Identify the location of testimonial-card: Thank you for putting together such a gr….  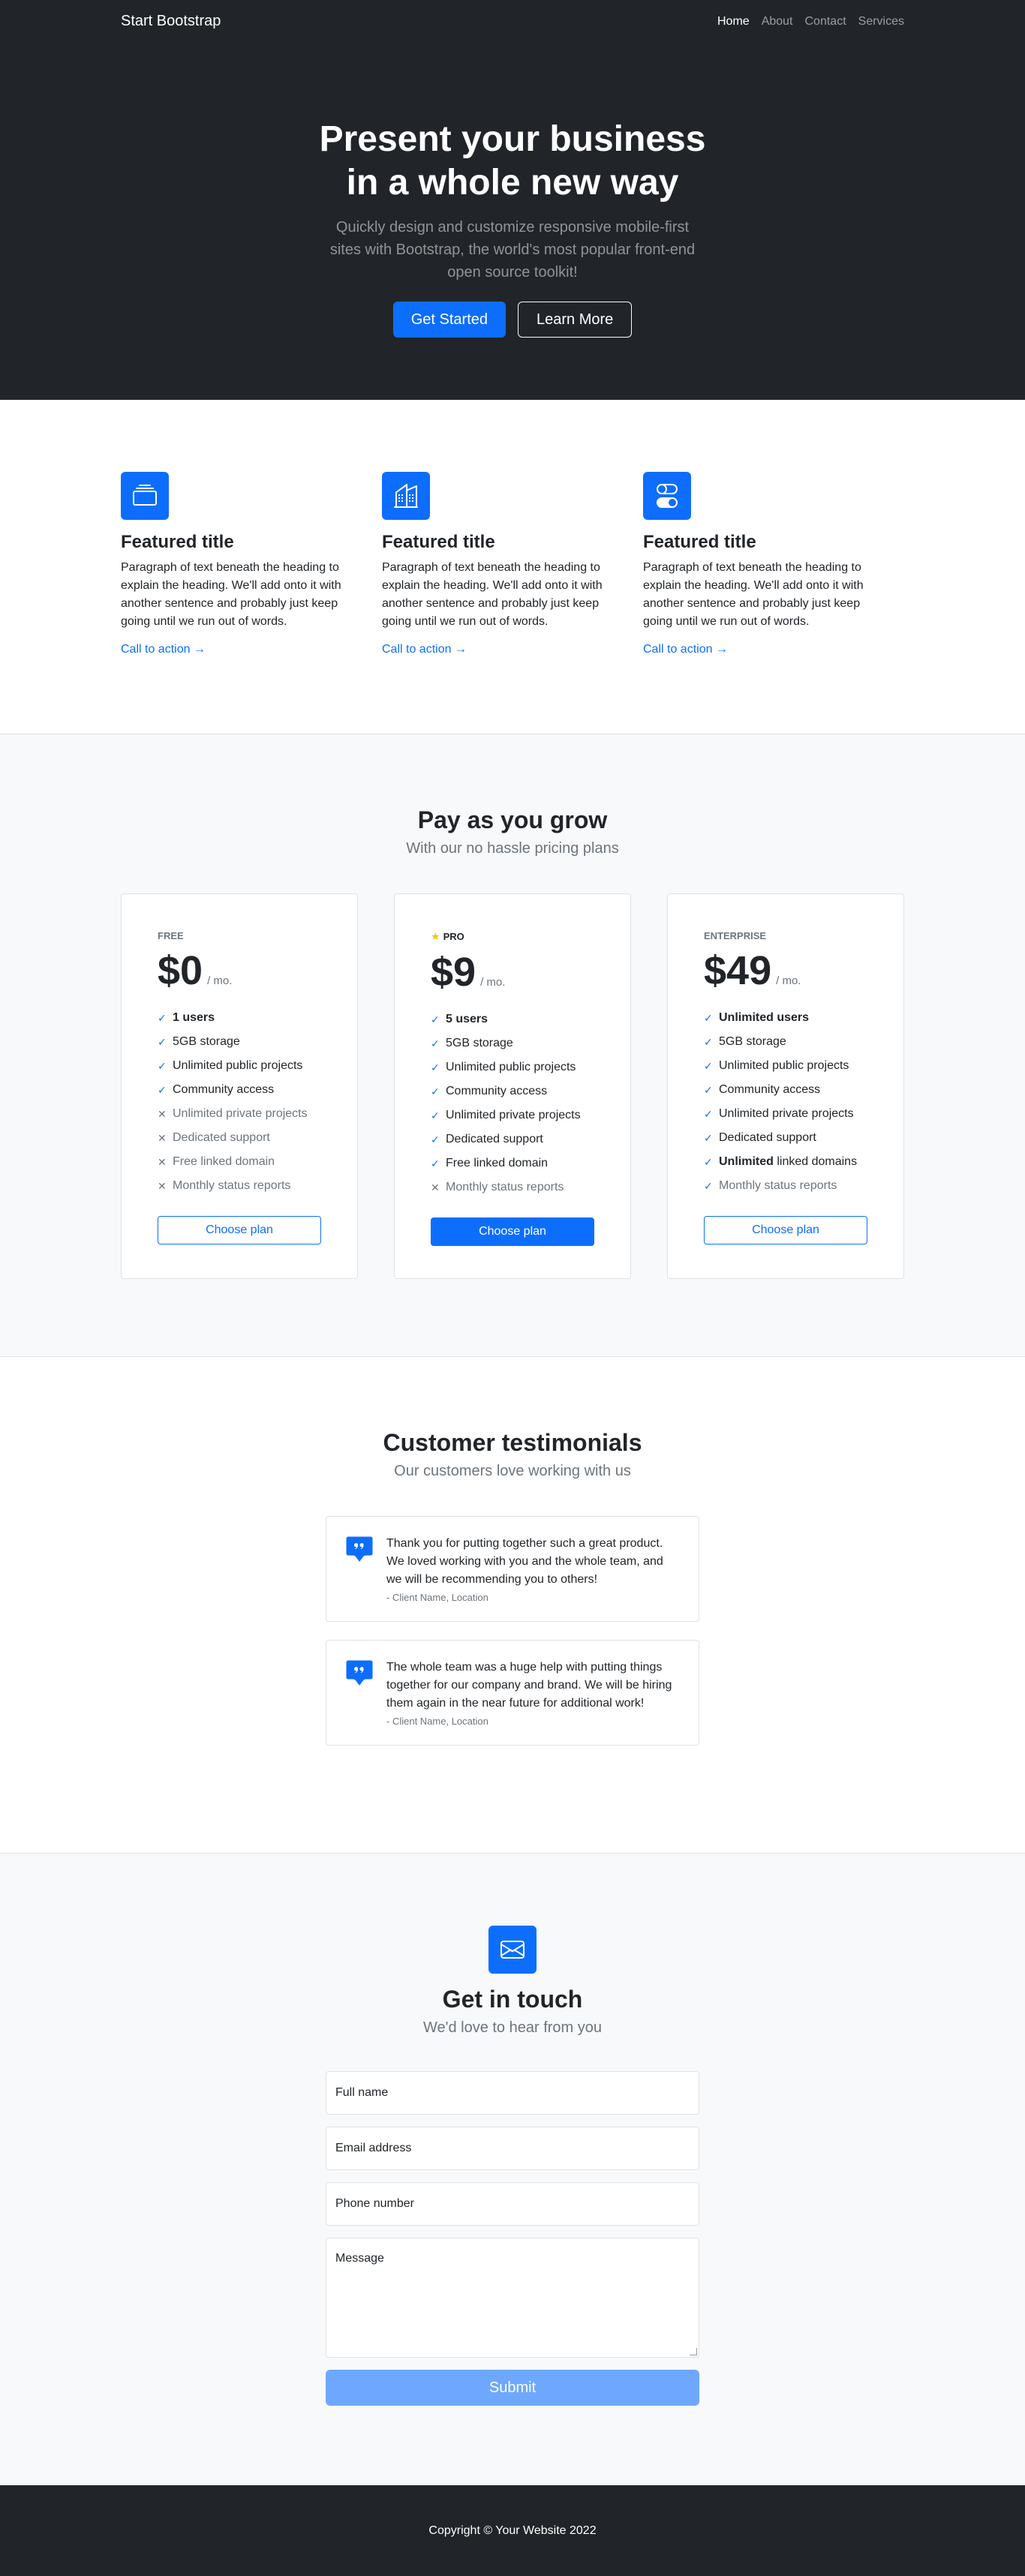
(512, 1569).